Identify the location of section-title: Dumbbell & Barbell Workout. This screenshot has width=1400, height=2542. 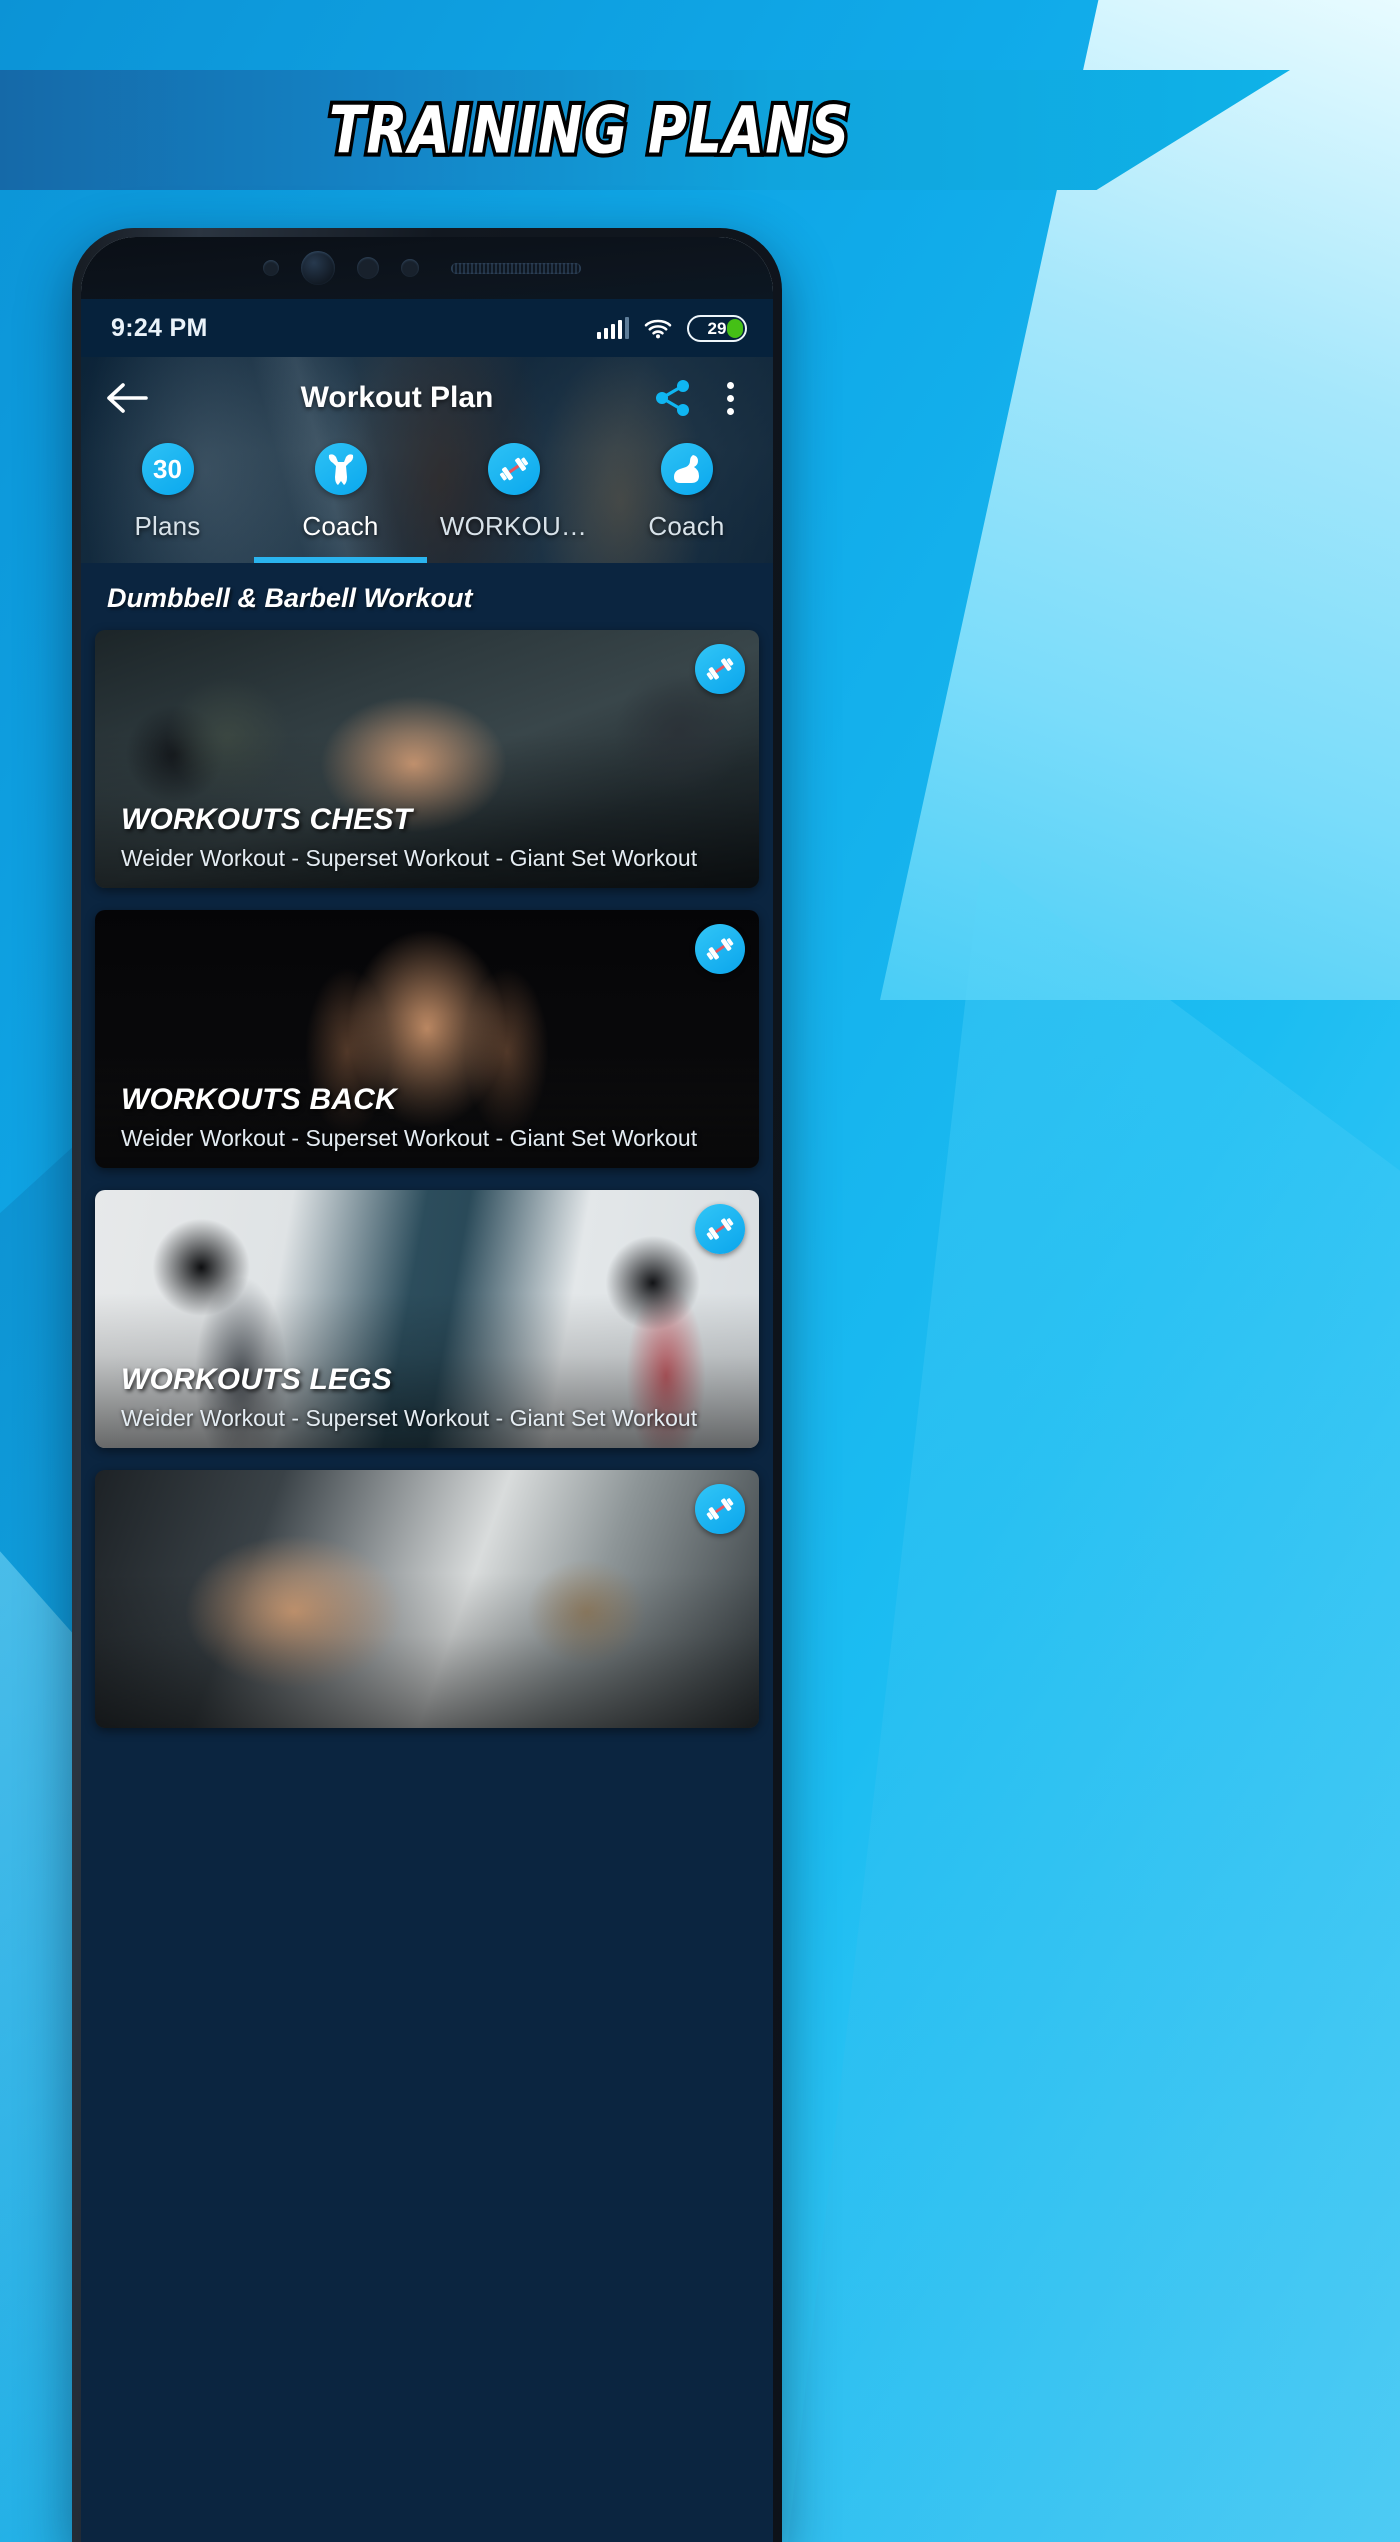
(290, 598).